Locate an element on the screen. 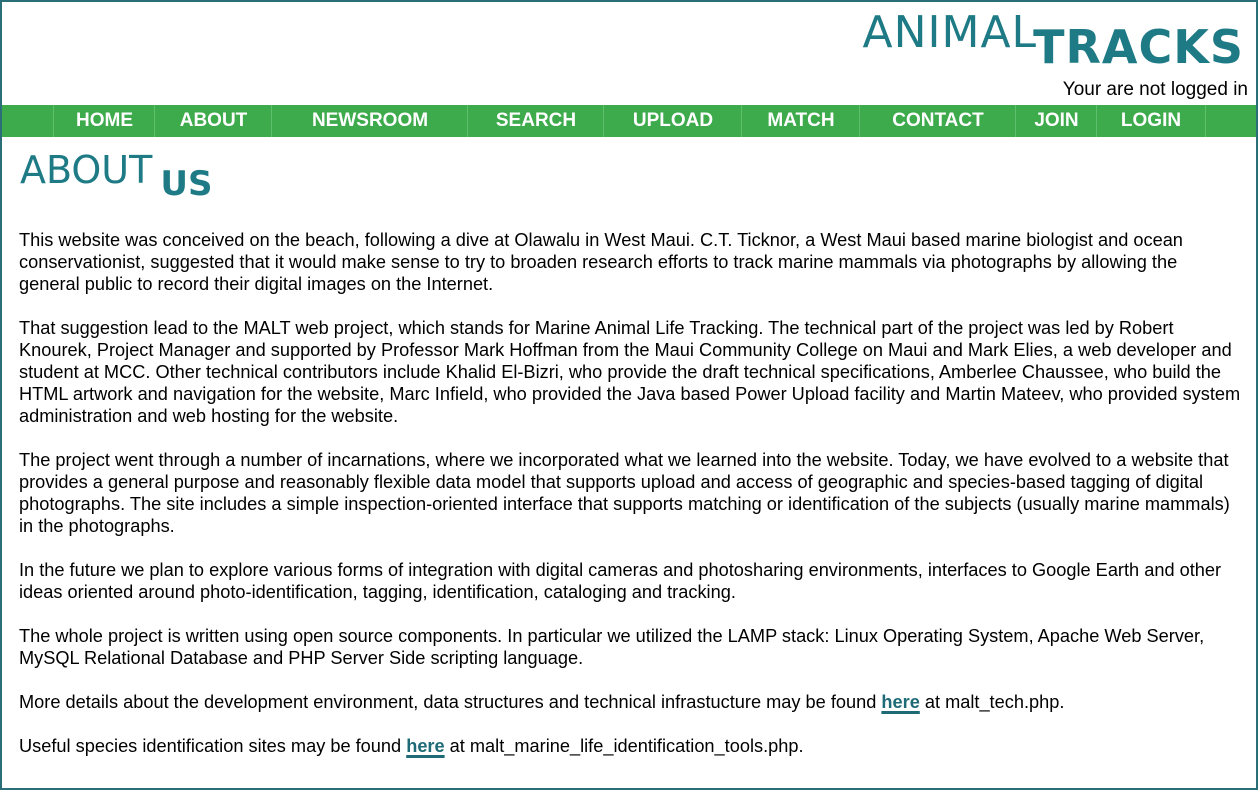 This screenshot has width=1258, height=790. nav-login: LOGIN is located at coordinates (1151, 121).